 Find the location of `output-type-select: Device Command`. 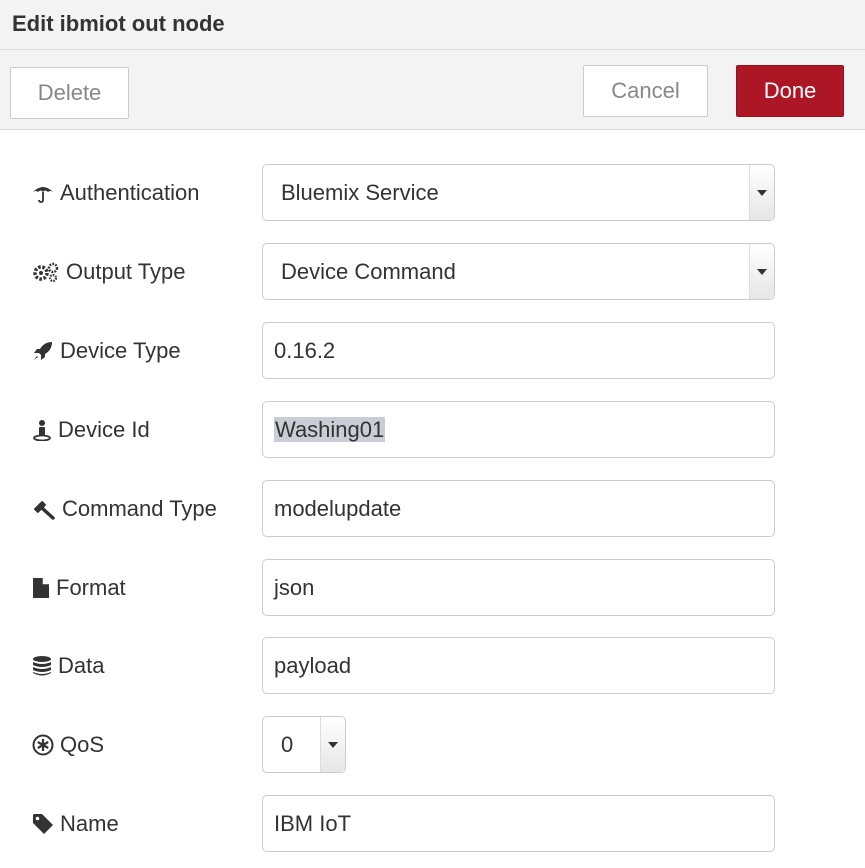

output-type-select: Device Command is located at coordinates (518, 271).